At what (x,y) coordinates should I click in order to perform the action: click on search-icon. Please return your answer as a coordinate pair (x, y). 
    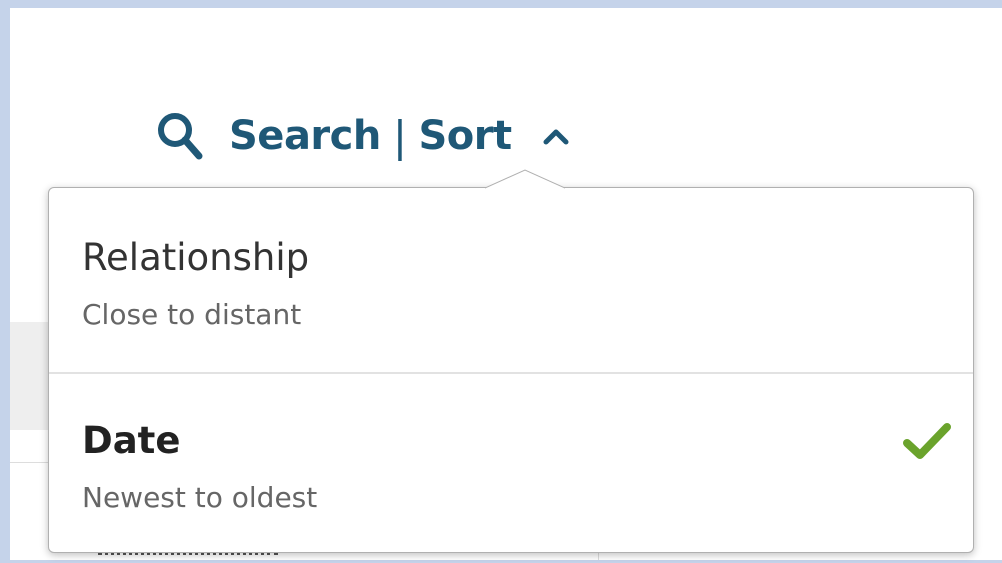
    Looking at the image, I should click on (180, 136).